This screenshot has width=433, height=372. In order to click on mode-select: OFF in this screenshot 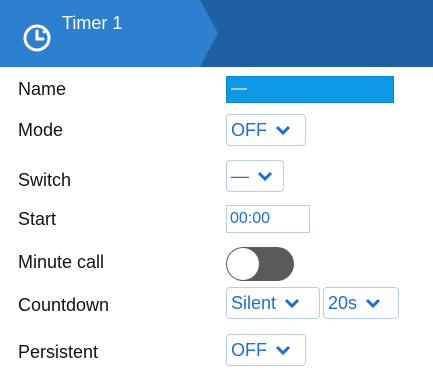, I will do `click(266, 130)`.